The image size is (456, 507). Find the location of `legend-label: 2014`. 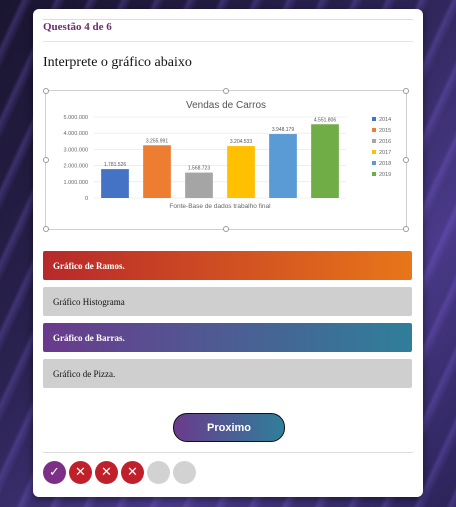

legend-label: 2014 is located at coordinates (385, 120).